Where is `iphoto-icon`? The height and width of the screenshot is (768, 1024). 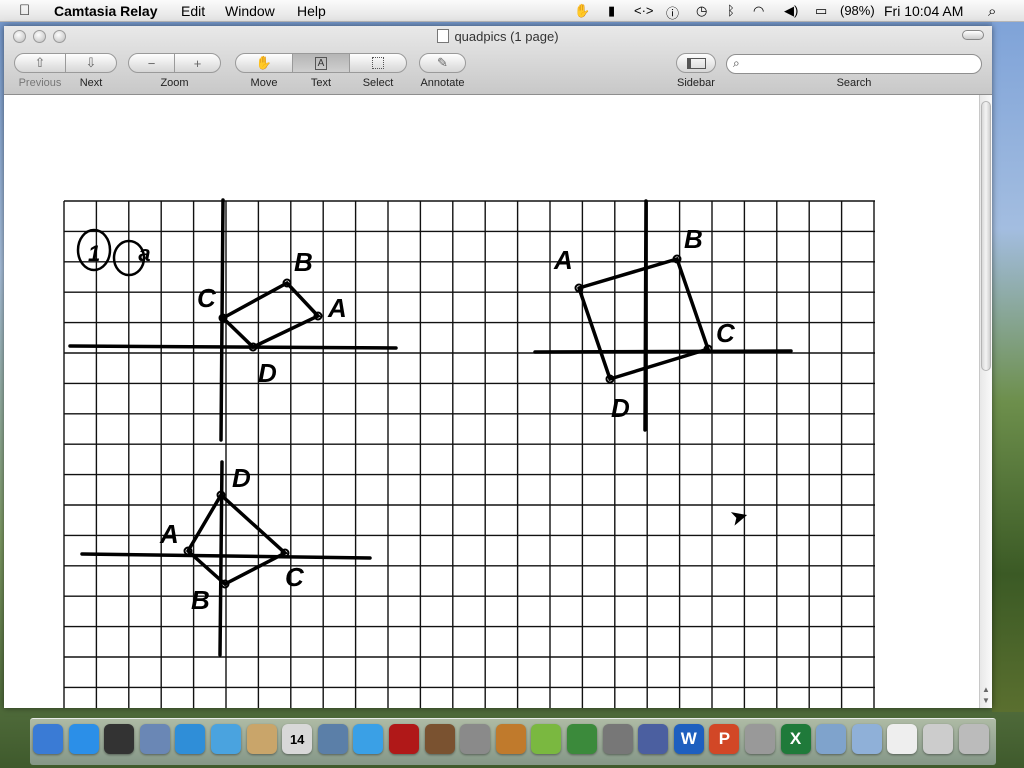 iphoto-icon is located at coordinates (332, 739).